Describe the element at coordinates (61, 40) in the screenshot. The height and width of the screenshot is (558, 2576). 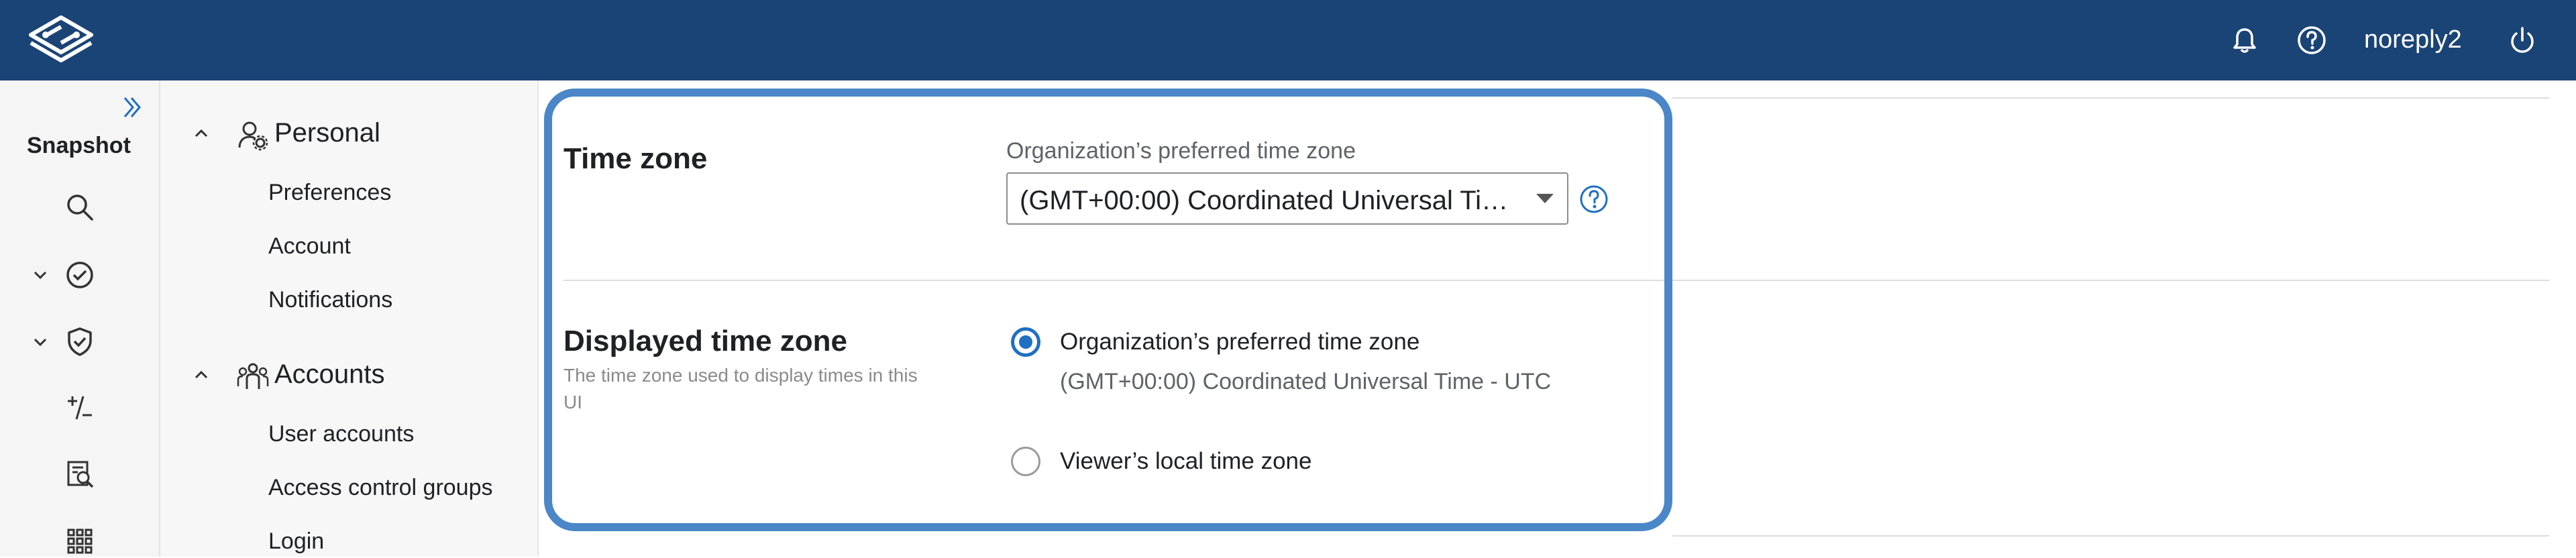
I see `logo-icon` at that location.